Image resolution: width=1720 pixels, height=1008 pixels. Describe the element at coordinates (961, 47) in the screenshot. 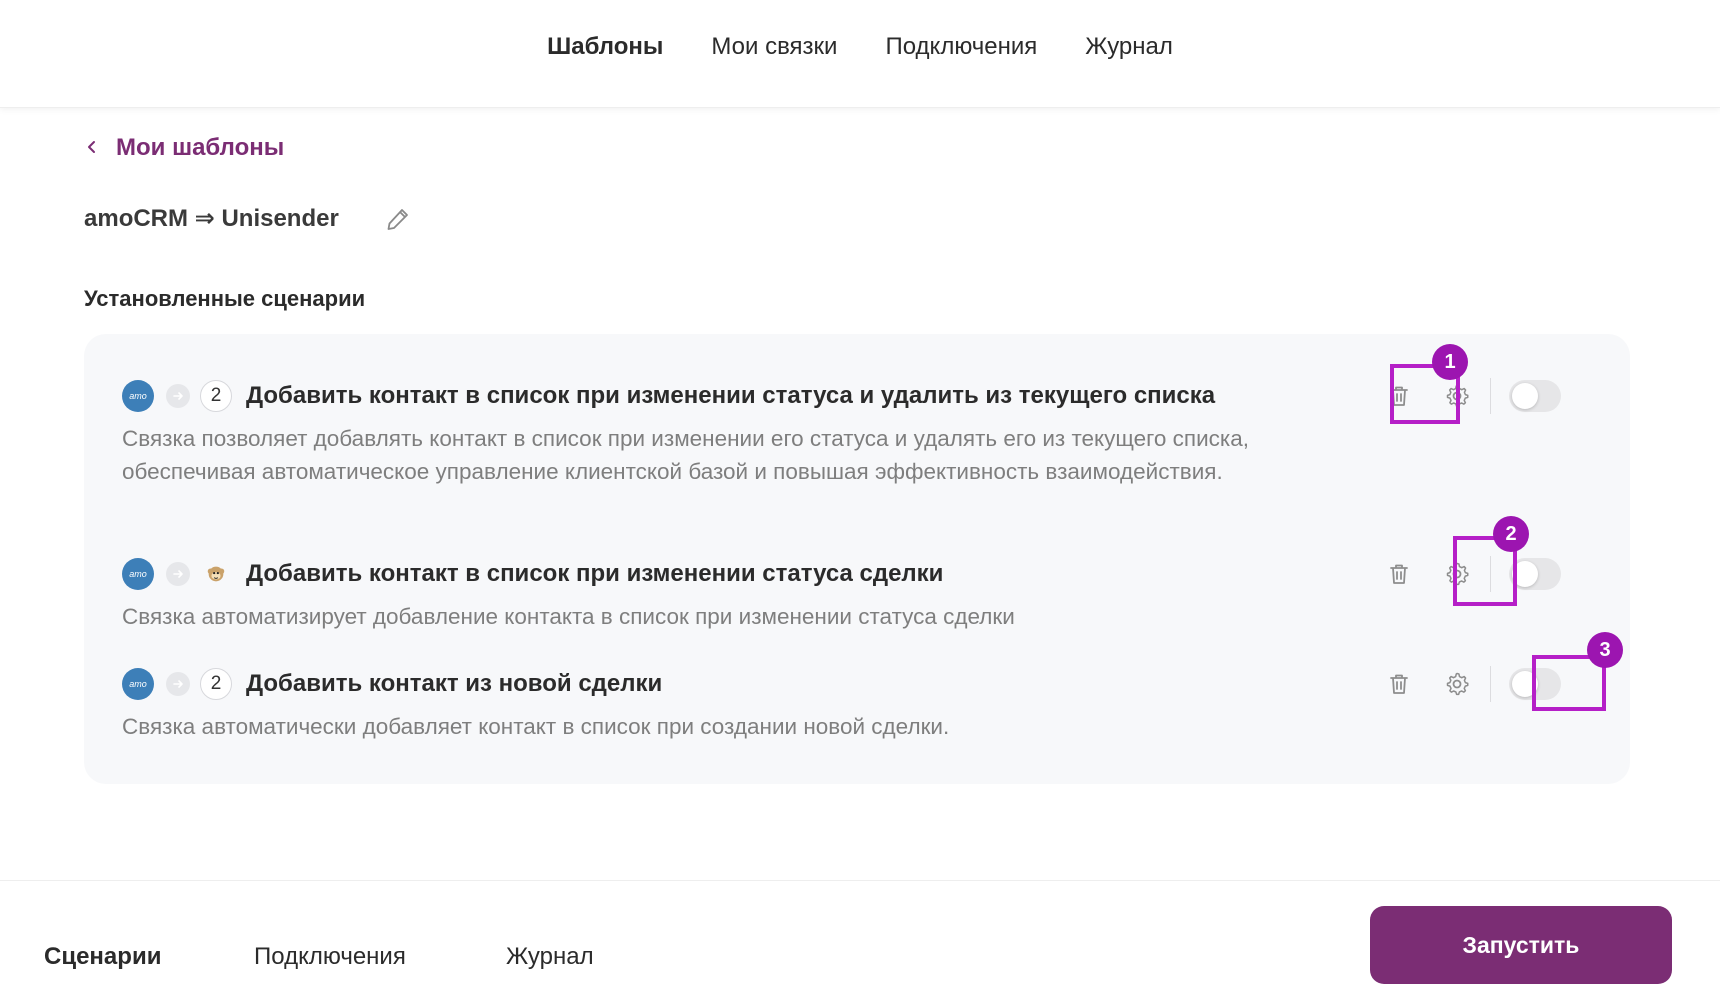

I see `tab-connections: Подключения` at that location.